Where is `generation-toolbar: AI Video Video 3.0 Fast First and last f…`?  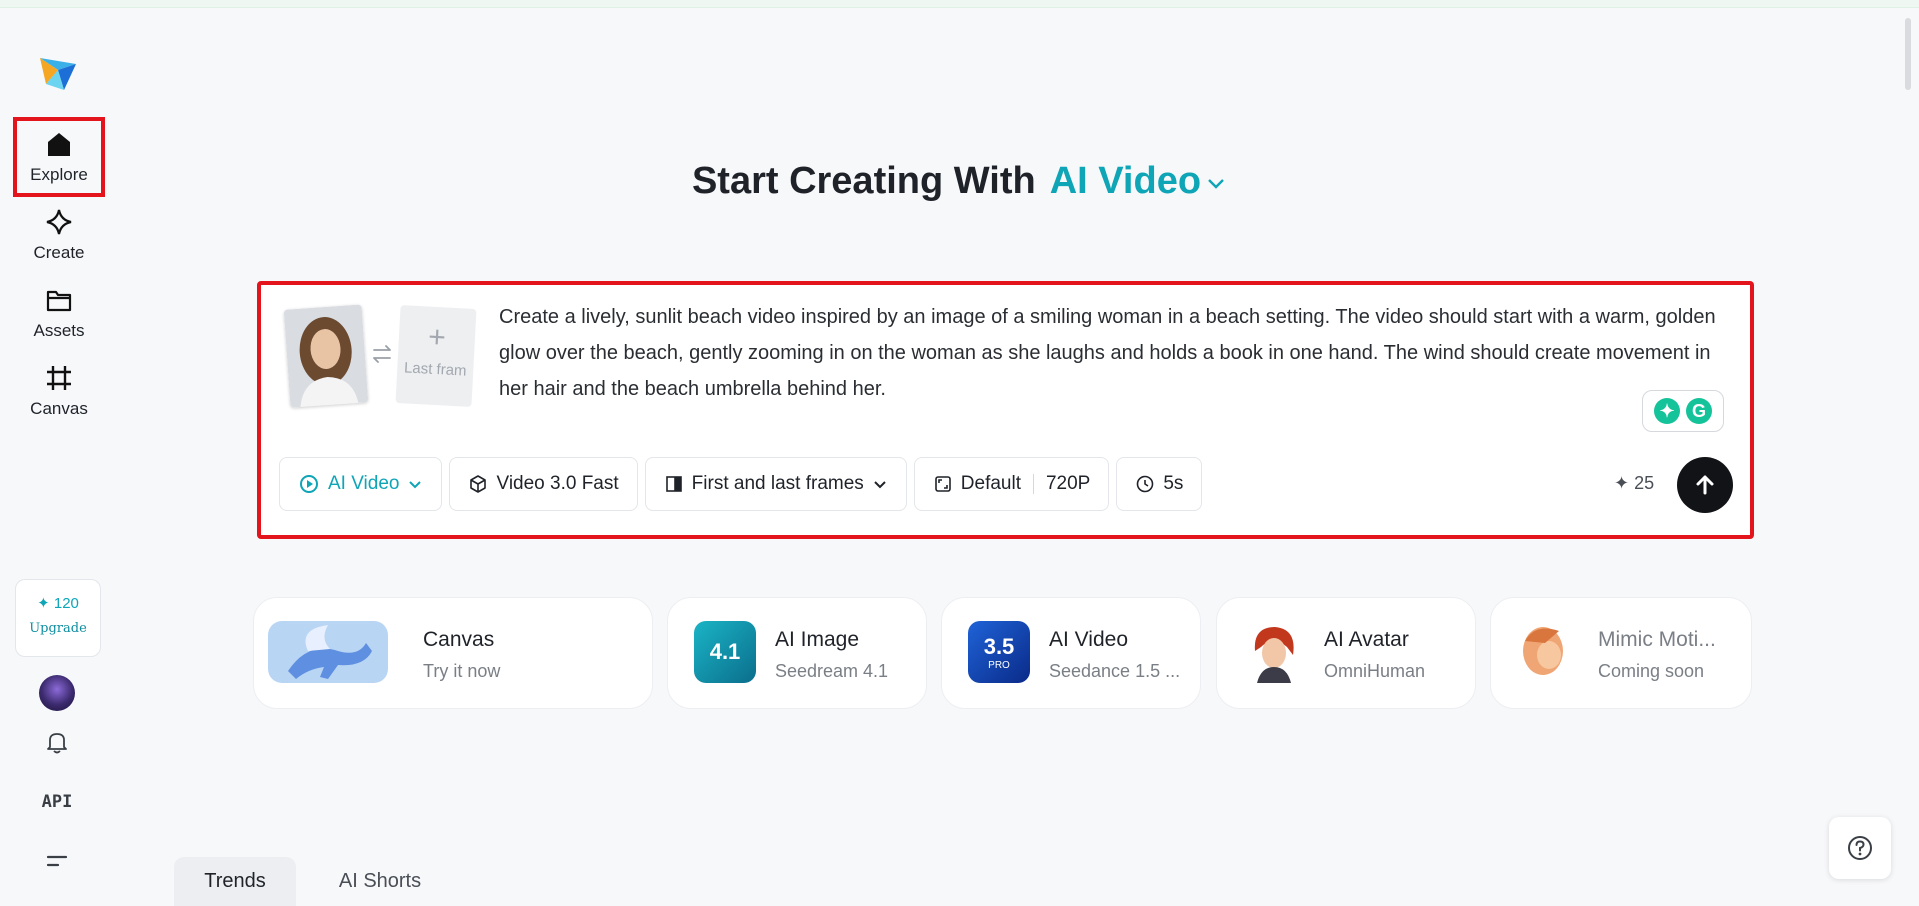 generation-toolbar: AI Video Video 3.0 Fast First and last f… is located at coordinates (741, 484).